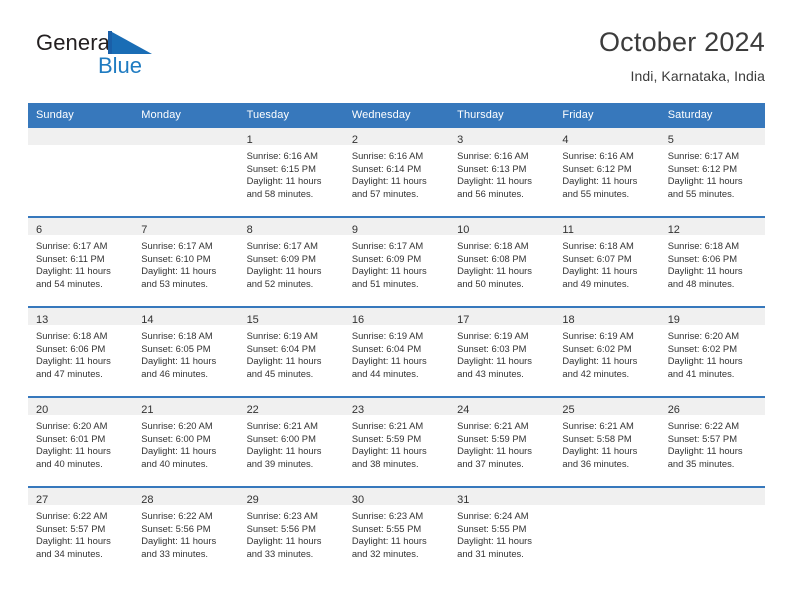 The width and height of the screenshot is (792, 612). I want to click on day-number: 3, so click(460, 140).